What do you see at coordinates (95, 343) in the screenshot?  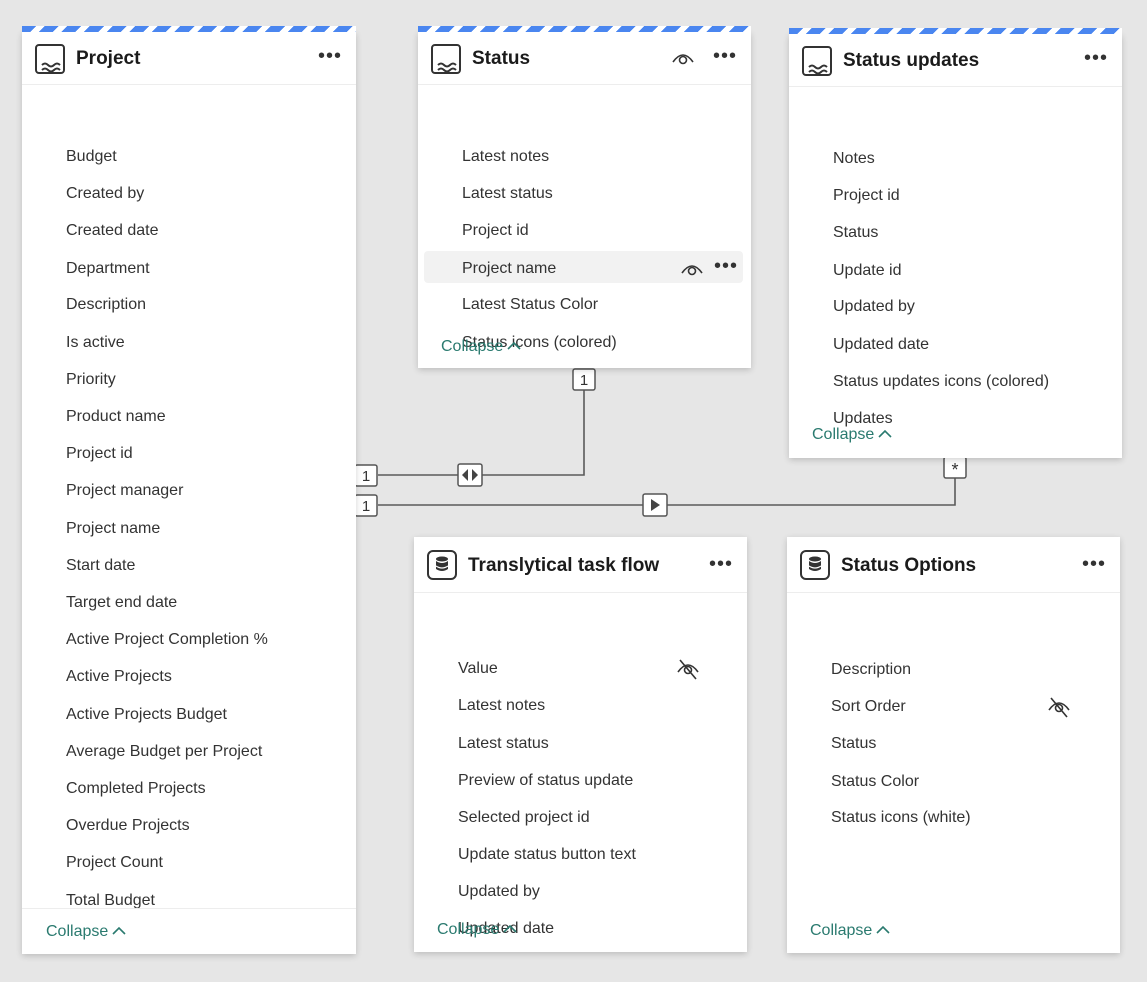 I see `field-item: Is active` at bounding box center [95, 343].